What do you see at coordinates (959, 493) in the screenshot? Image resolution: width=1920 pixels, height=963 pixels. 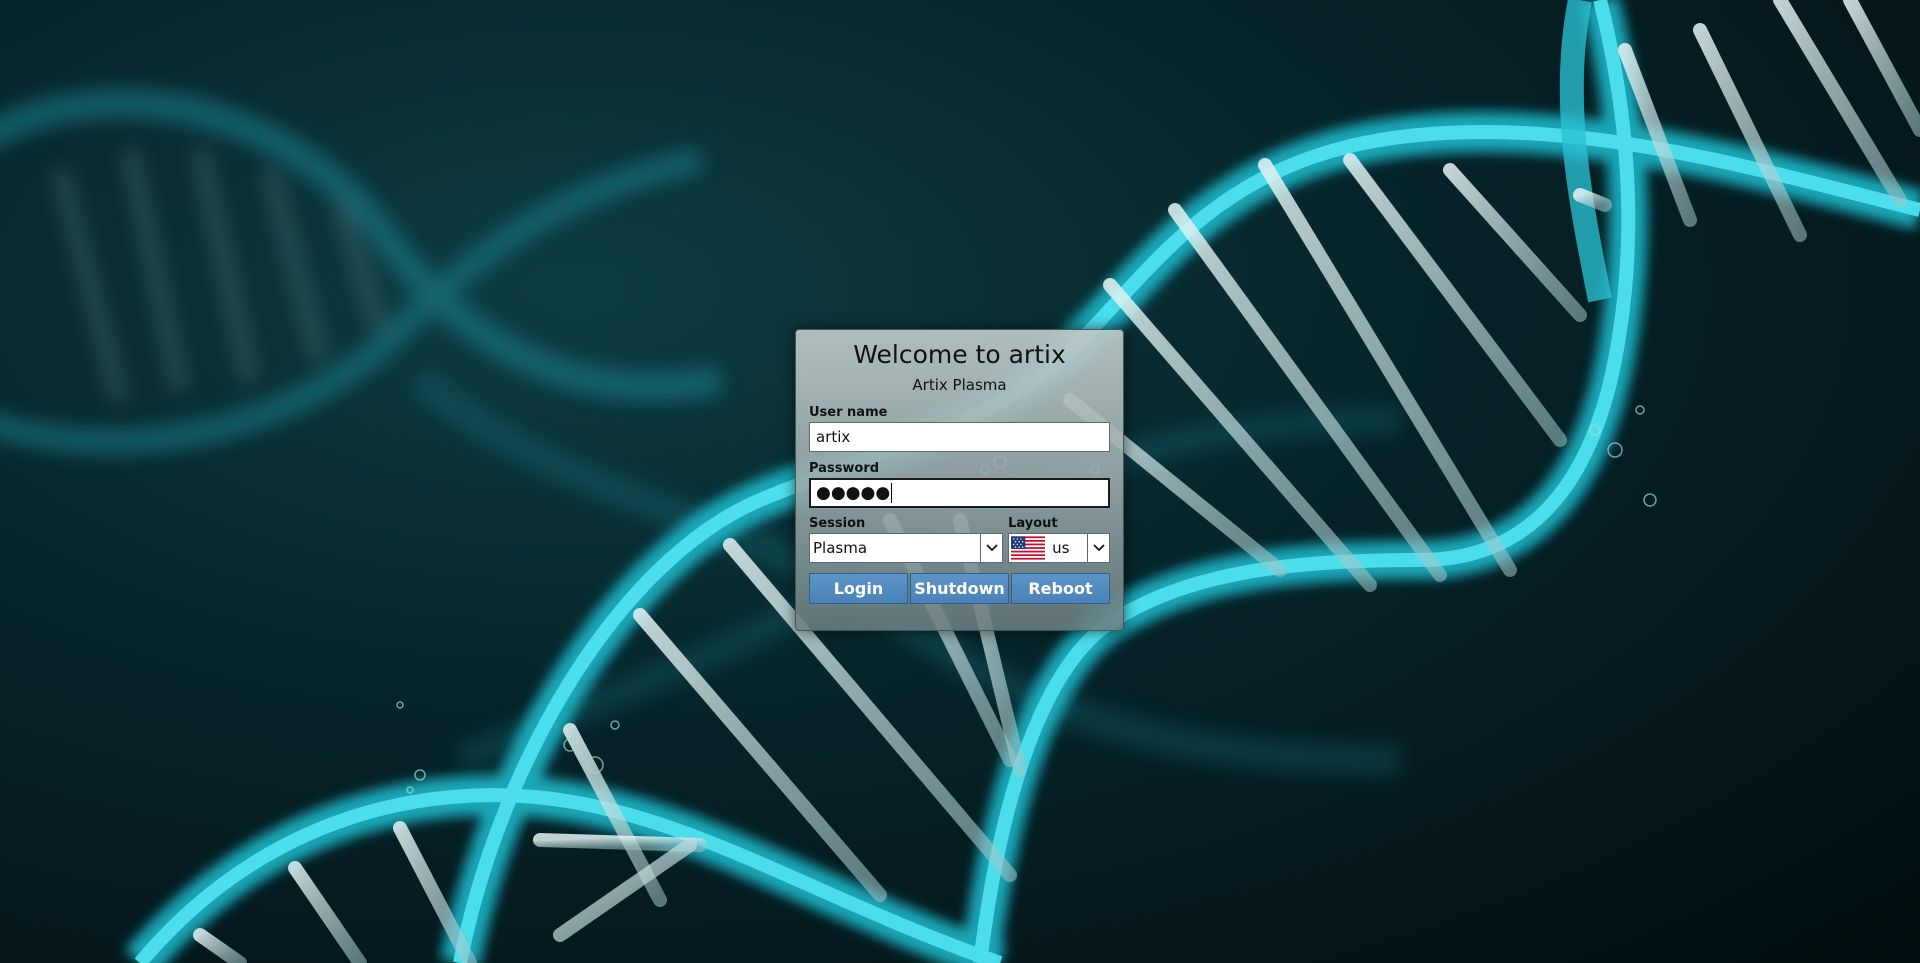 I see `password-input: ●●●●●` at bounding box center [959, 493].